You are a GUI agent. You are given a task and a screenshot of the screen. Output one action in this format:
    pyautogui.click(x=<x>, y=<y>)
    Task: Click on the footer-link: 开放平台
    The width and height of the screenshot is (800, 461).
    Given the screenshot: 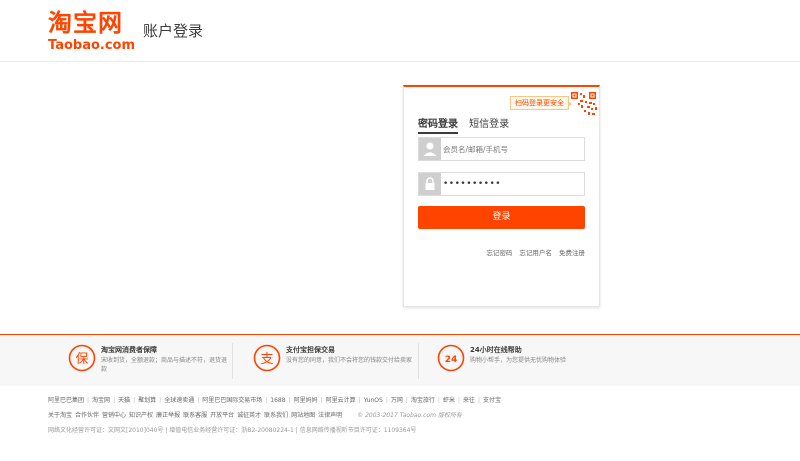 What is the action you would take?
    pyautogui.click(x=222, y=415)
    